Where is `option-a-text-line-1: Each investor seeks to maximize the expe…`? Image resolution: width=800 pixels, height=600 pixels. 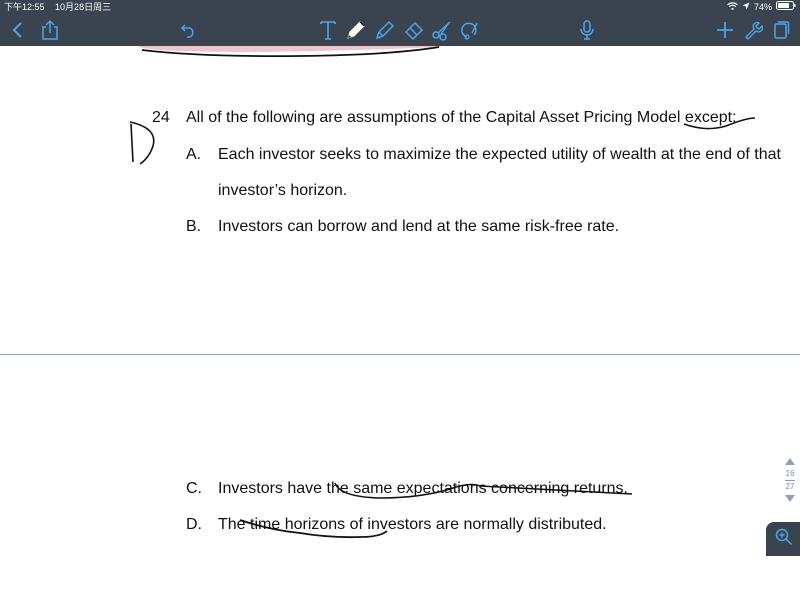 option-a-text-line-1: Each investor seeks to maximize the expe… is located at coordinates (499, 154).